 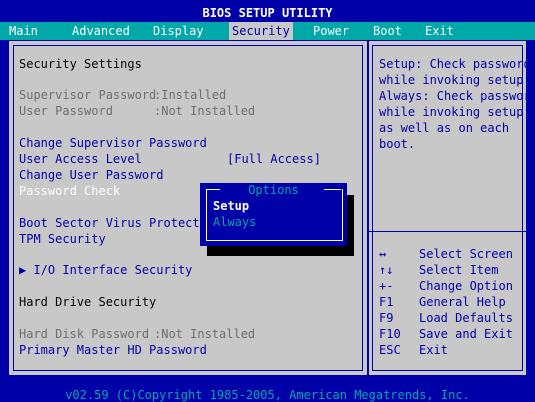 What do you see at coordinates (273, 214) in the screenshot?
I see `options-popup: Options Setup Always` at bounding box center [273, 214].